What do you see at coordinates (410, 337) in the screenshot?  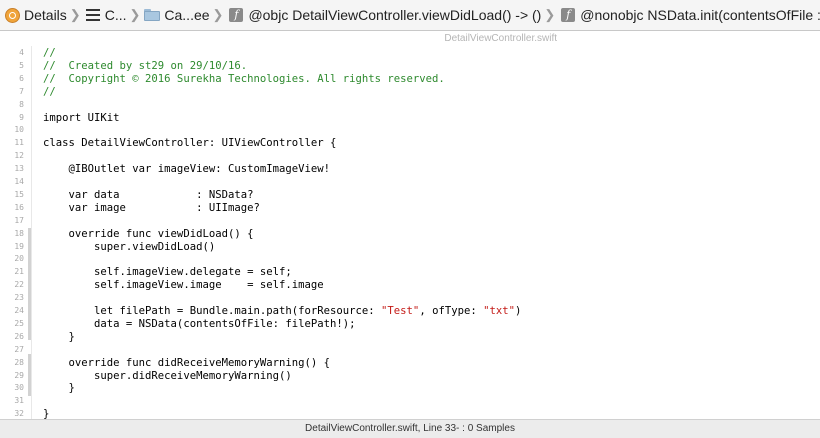 I see `code-line: 26 }` at bounding box center [410, 337].